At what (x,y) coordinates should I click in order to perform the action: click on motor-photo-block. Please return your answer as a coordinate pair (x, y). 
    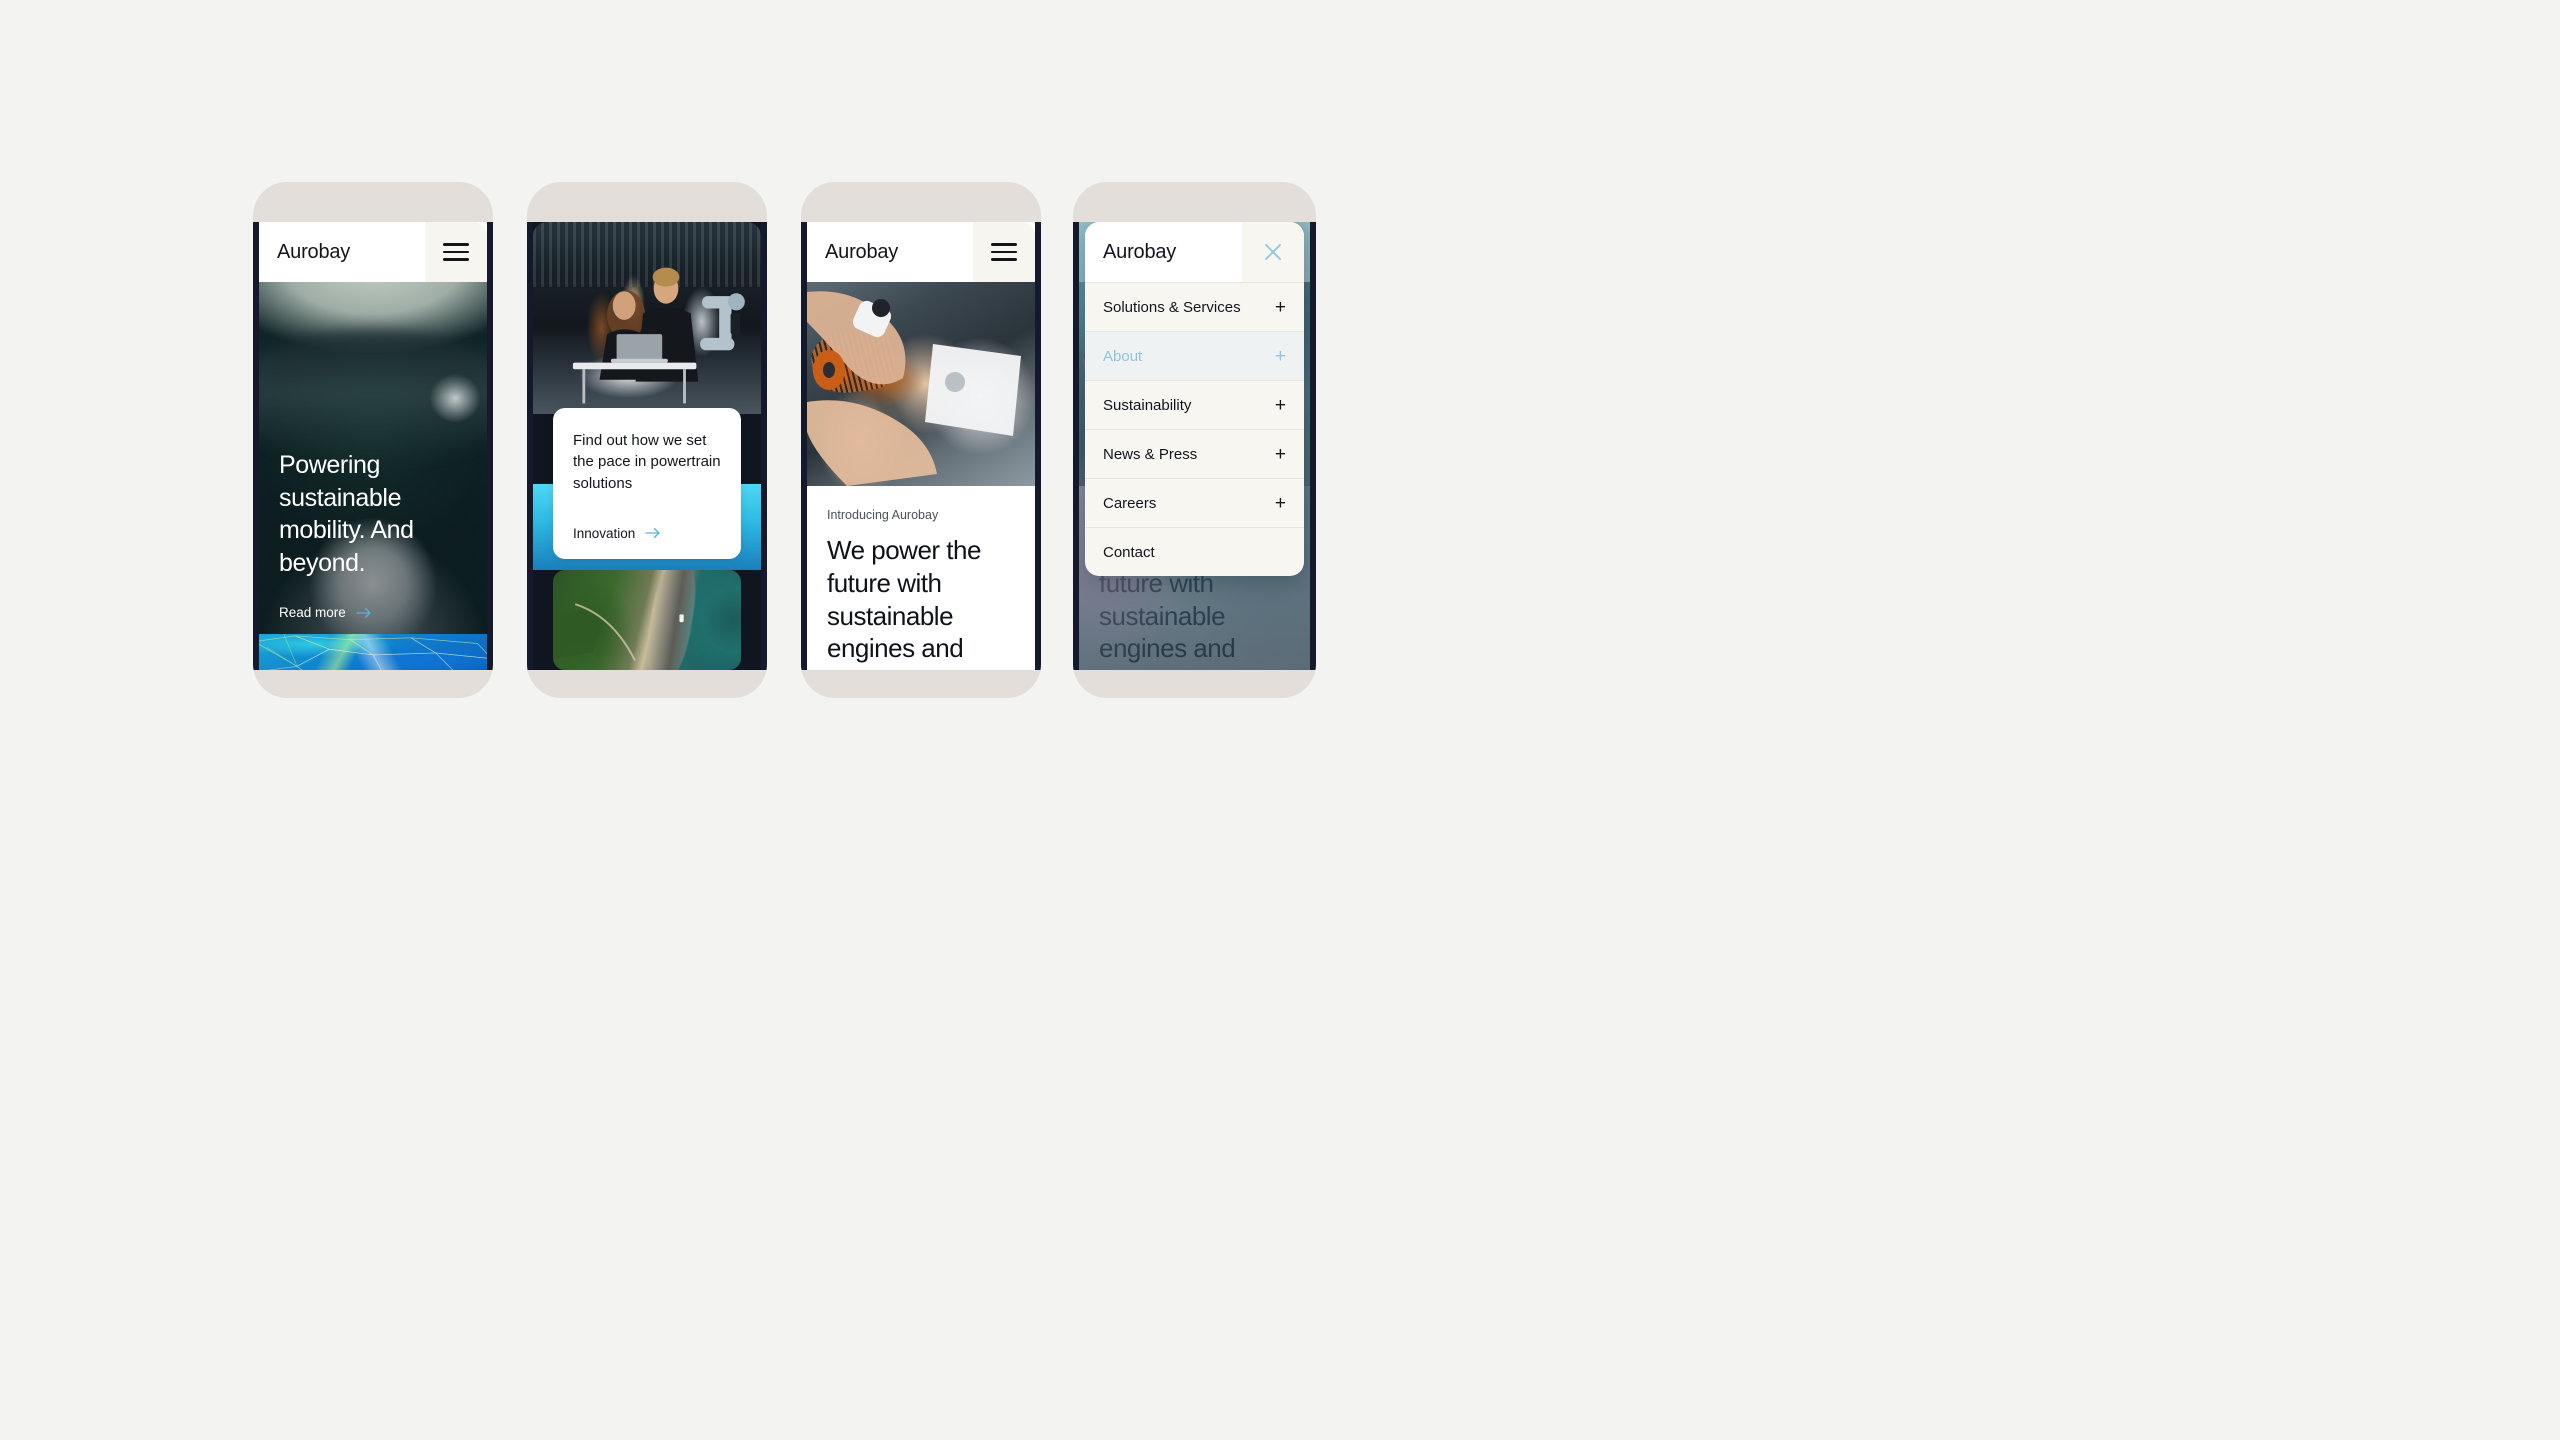
    Looking at the image, I should click on (921, 384).